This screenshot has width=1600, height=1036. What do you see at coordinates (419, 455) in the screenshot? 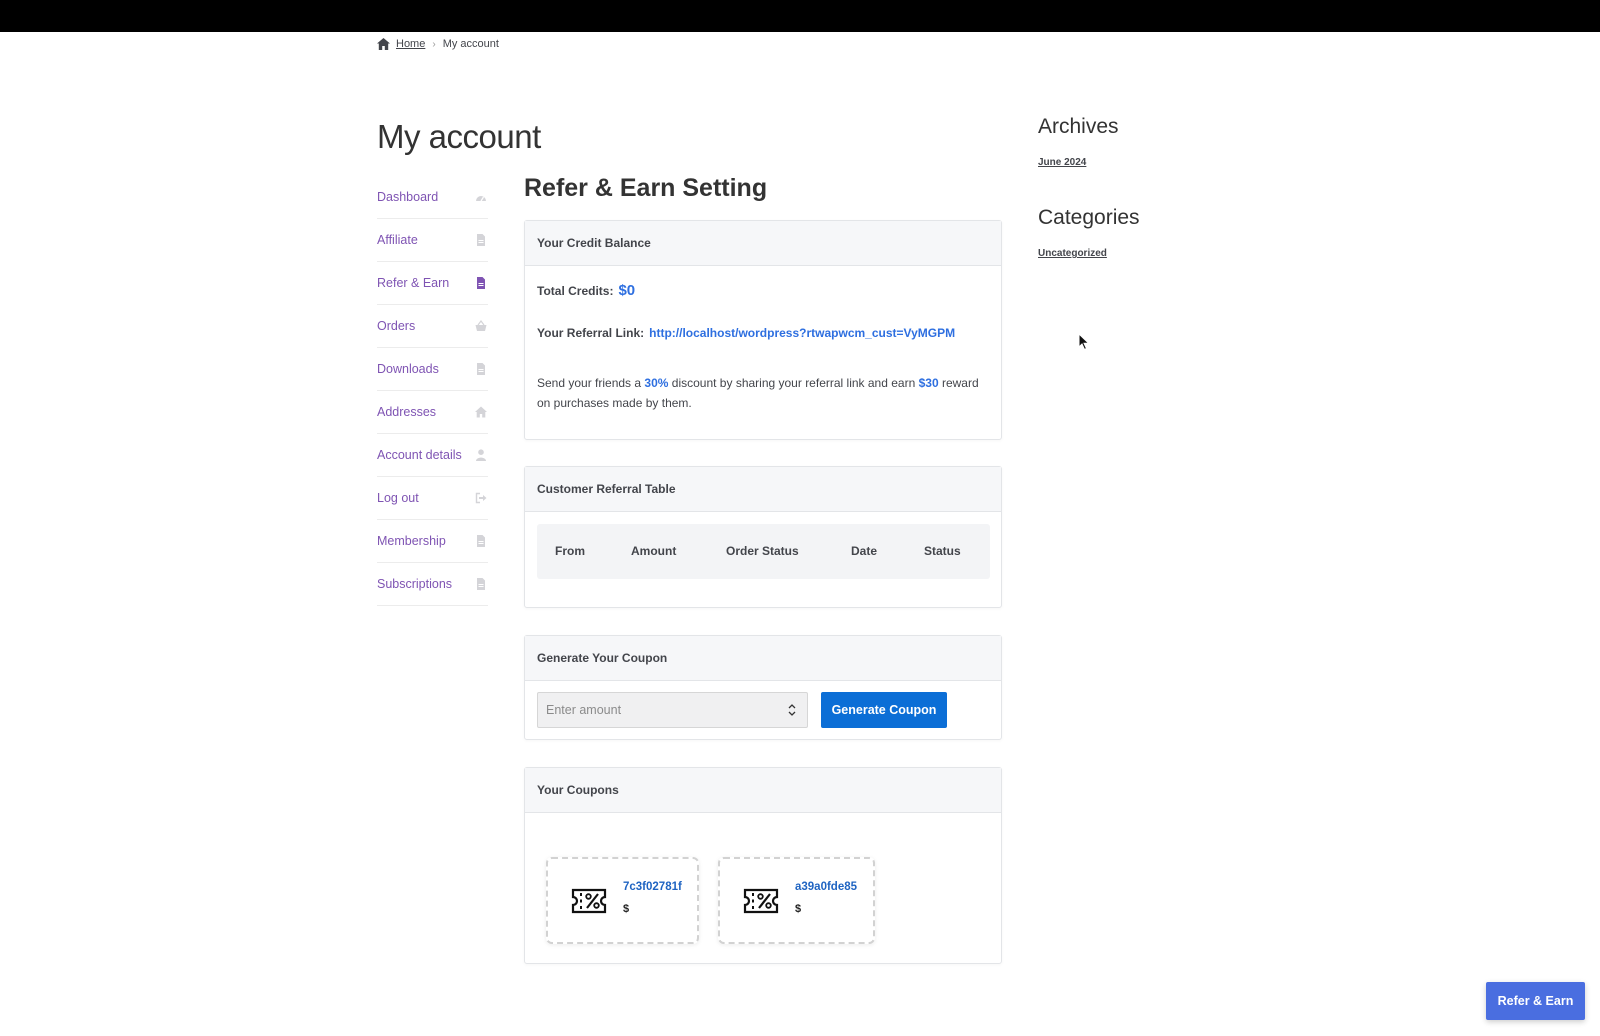
I see `nav-item-label: Account details` at bounding box center [419, 455].